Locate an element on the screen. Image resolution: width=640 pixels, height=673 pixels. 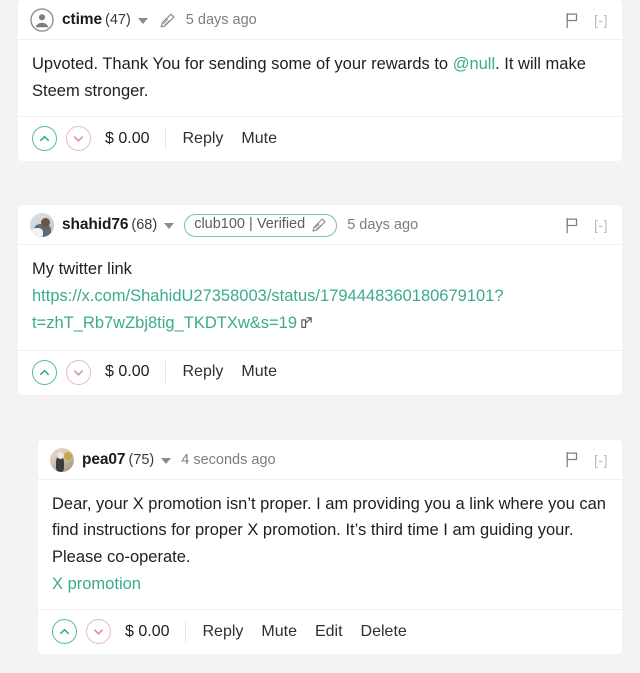
badge-label: club100 | Verified is located at coordinates (250, 223).